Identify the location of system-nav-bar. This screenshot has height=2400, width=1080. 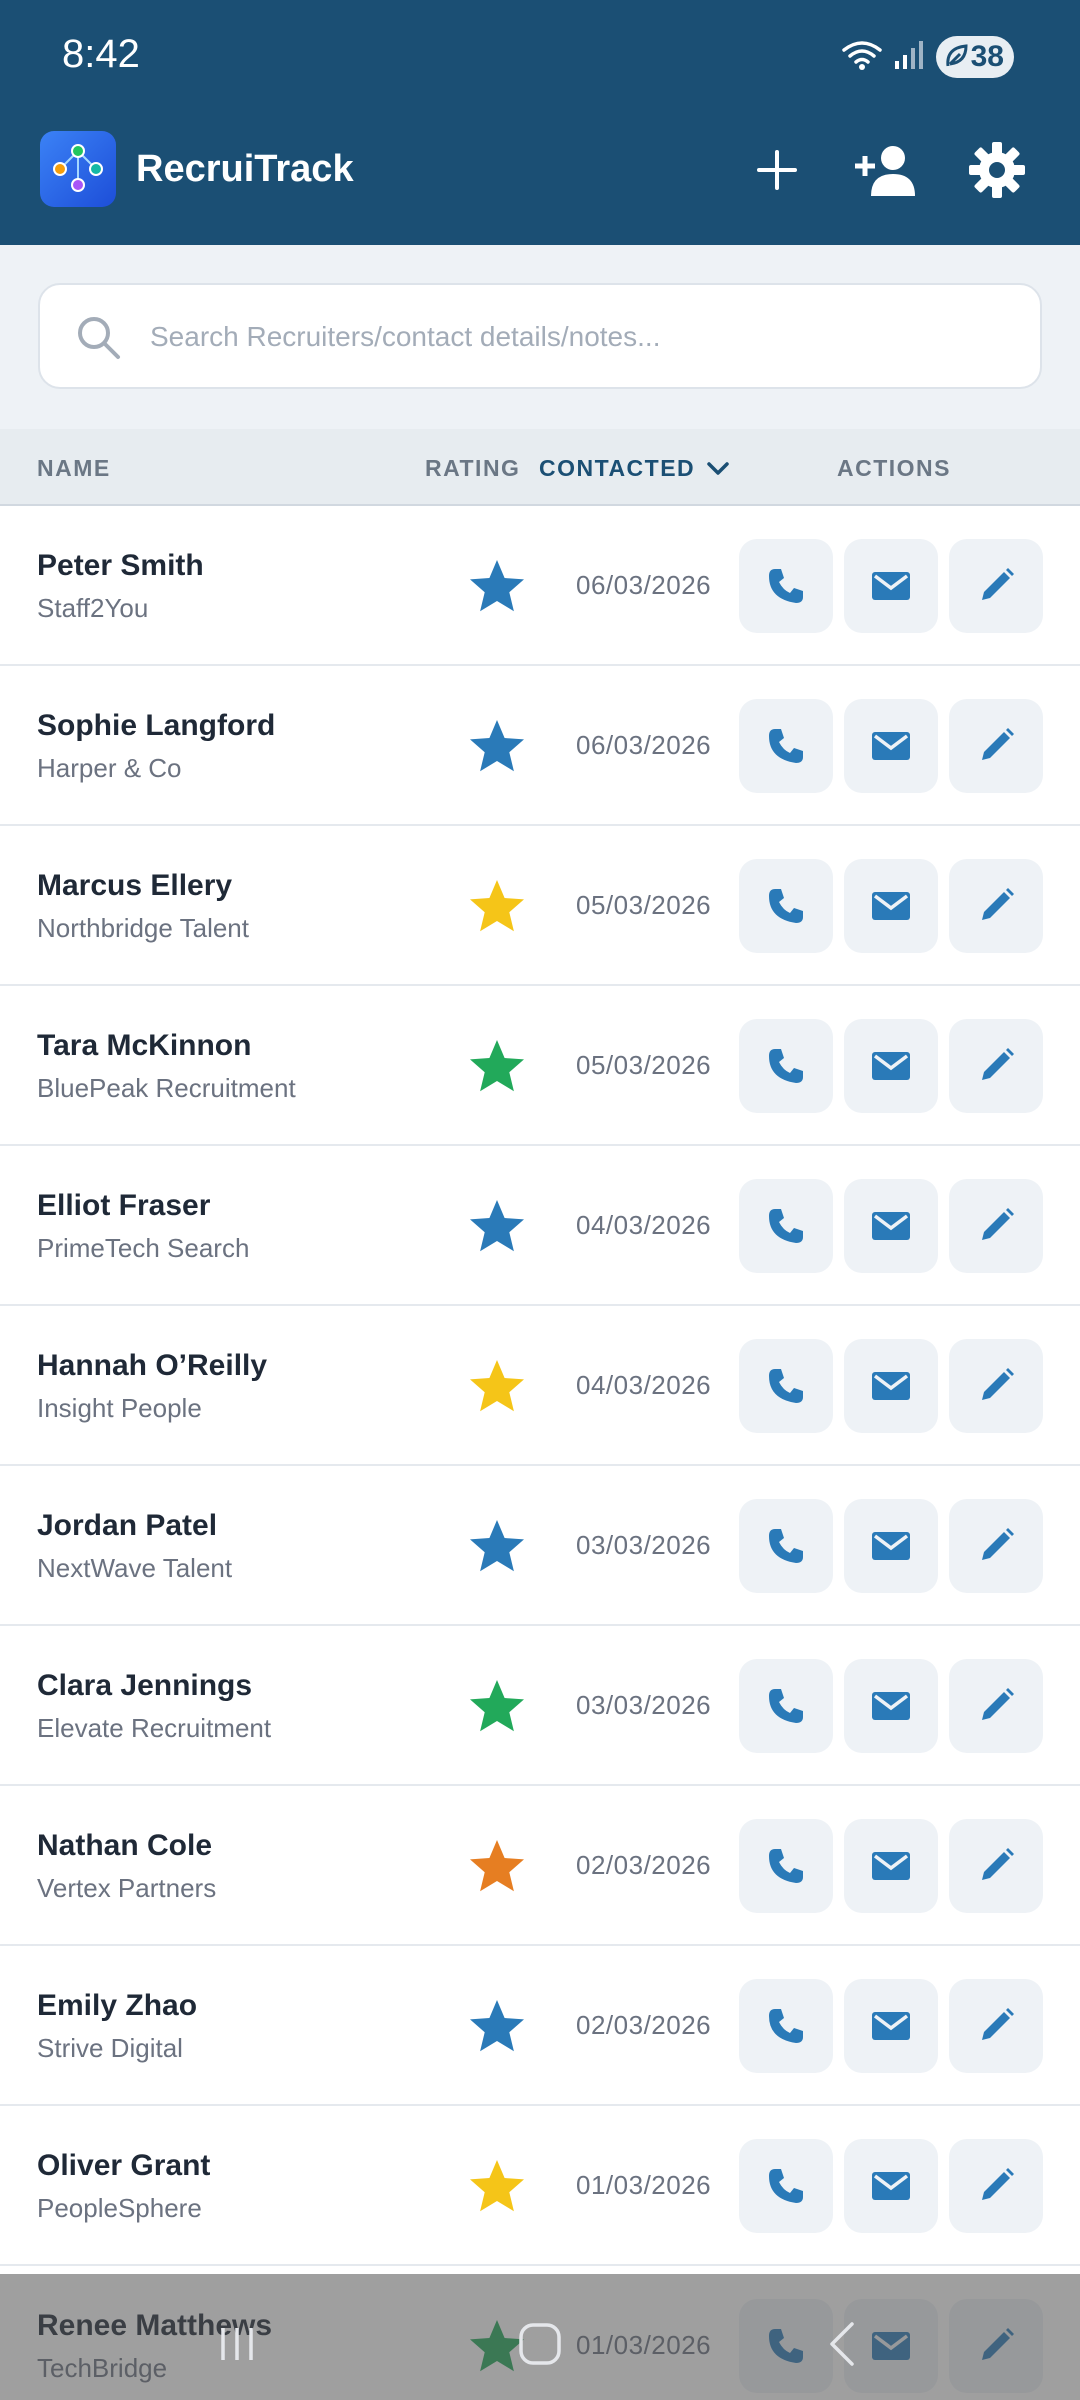
(540, 2337).